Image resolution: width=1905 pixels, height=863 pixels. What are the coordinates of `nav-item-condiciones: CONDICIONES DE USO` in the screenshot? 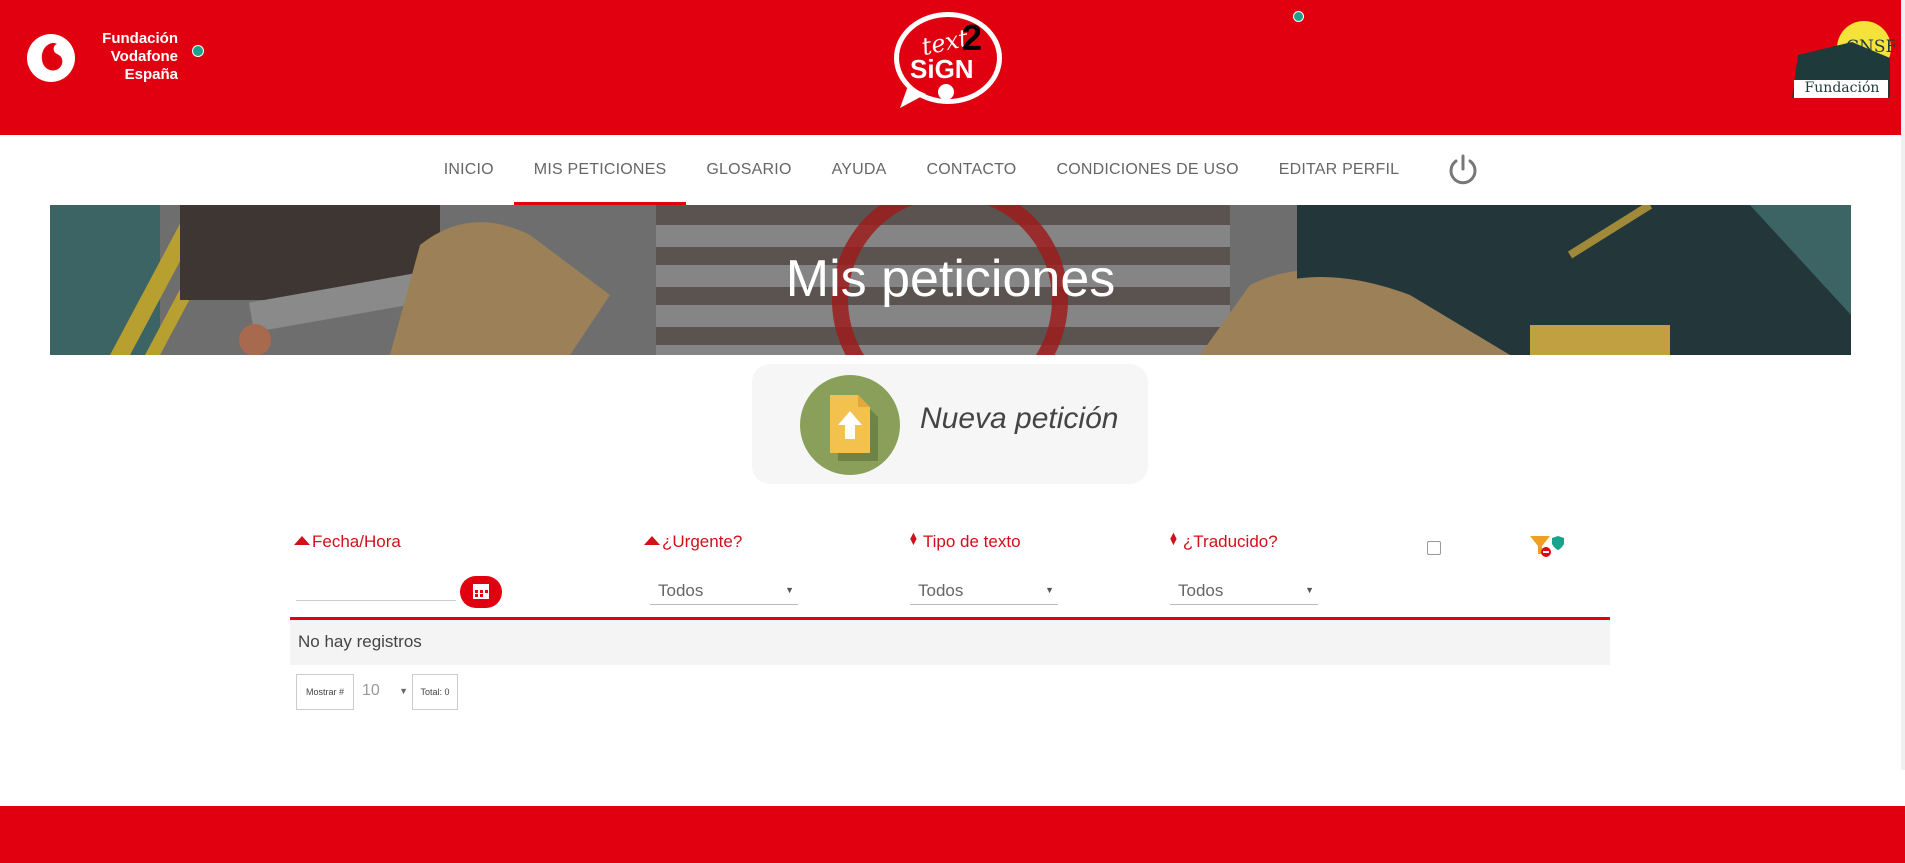 It's located at (1147, 170).